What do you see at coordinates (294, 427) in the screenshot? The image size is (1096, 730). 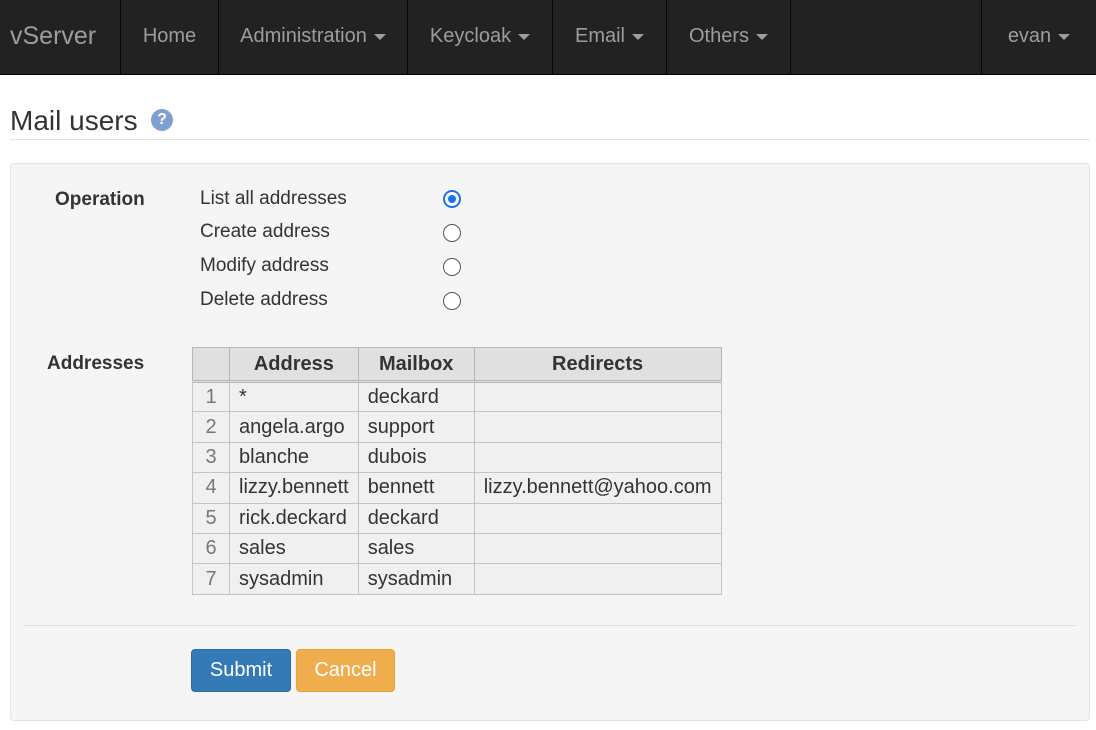 I see `address-cell: angela.argo` at bounding box center [294, 427].